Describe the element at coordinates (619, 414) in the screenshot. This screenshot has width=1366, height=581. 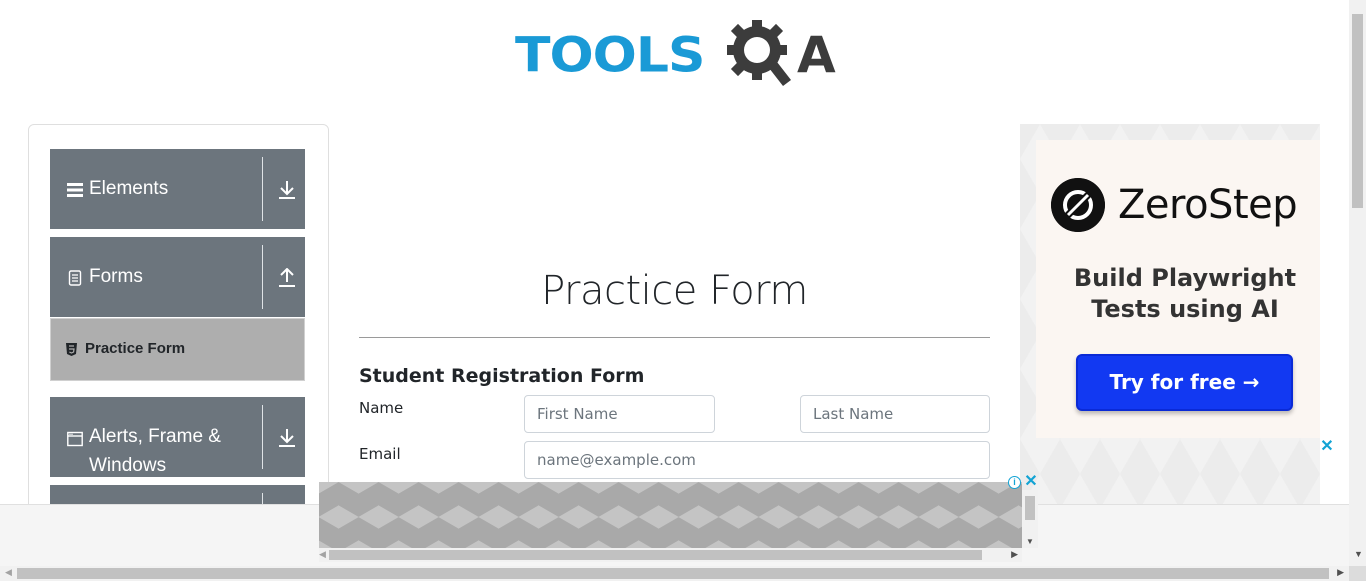
I see `first-name-input` at that location.